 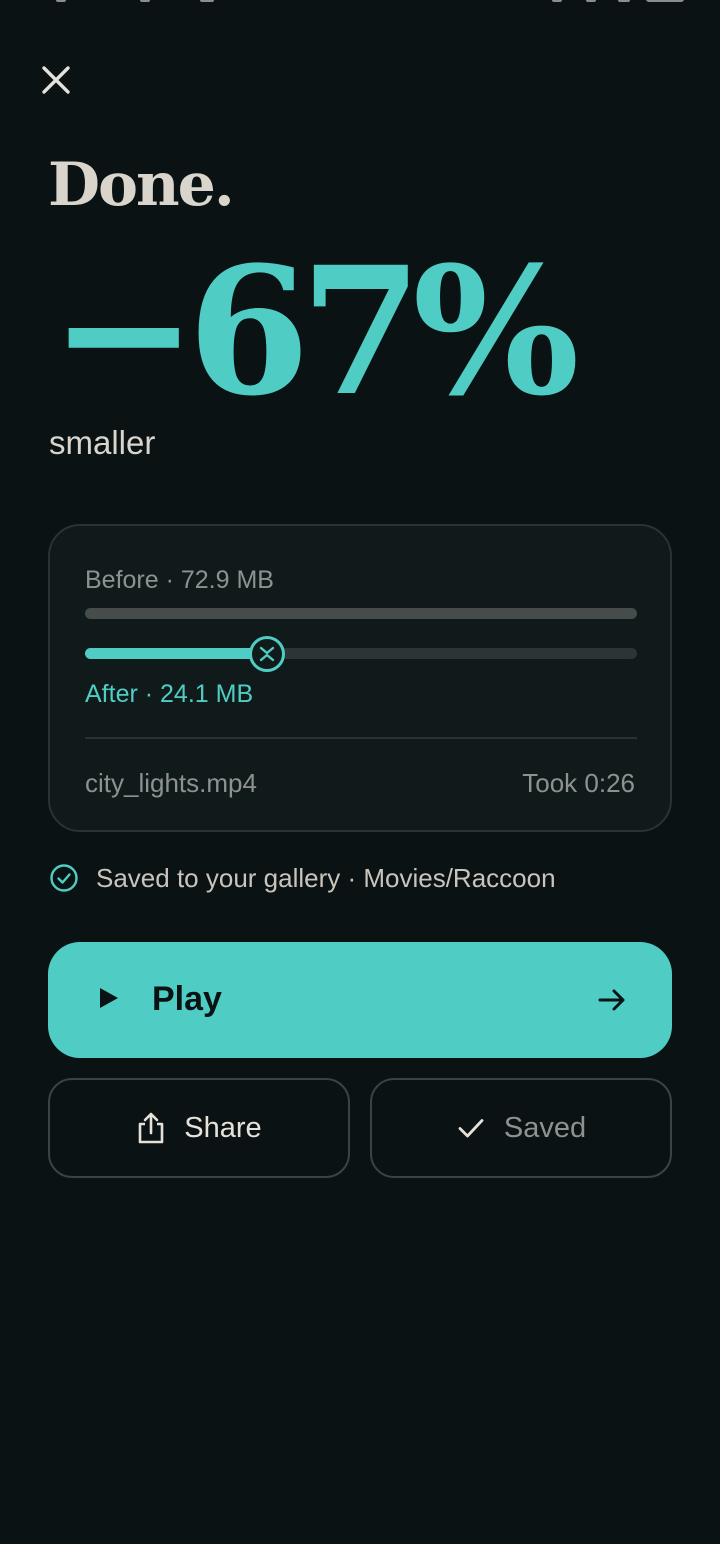 I want to click on share-button: Share, so click(x=199, y=1128).